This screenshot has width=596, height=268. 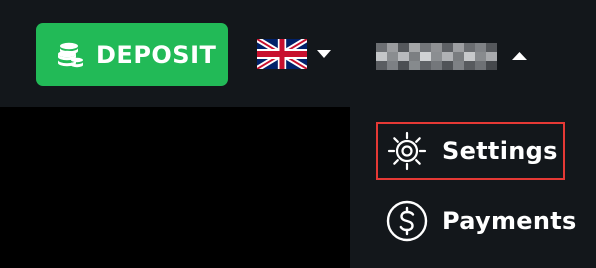 I want to click on menu-item-payments: Payments, so click(x=473, y=221).